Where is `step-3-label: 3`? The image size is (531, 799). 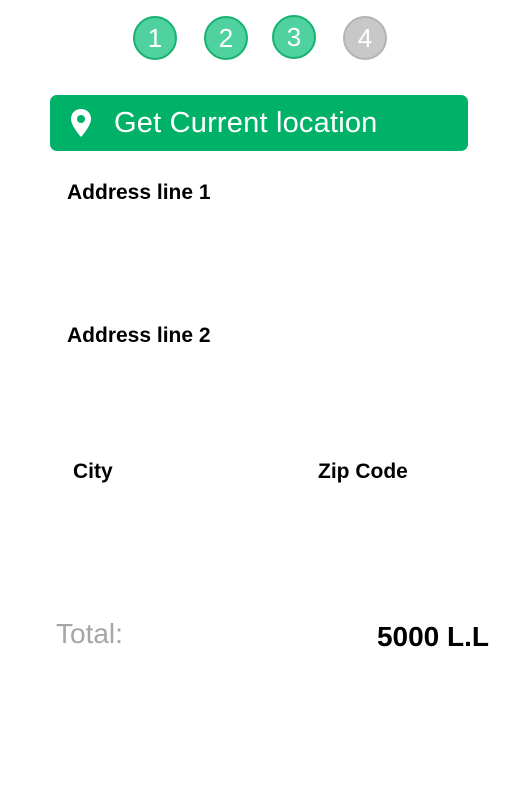 step-3-label: 3 is located at coordinates (294, 37).